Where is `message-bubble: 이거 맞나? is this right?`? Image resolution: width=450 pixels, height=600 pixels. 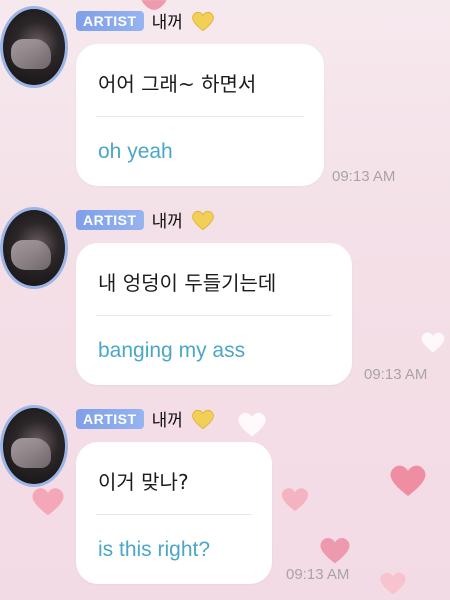
message-bubble: 이거 맞나? is this right? is located at coordinates (174, 513).